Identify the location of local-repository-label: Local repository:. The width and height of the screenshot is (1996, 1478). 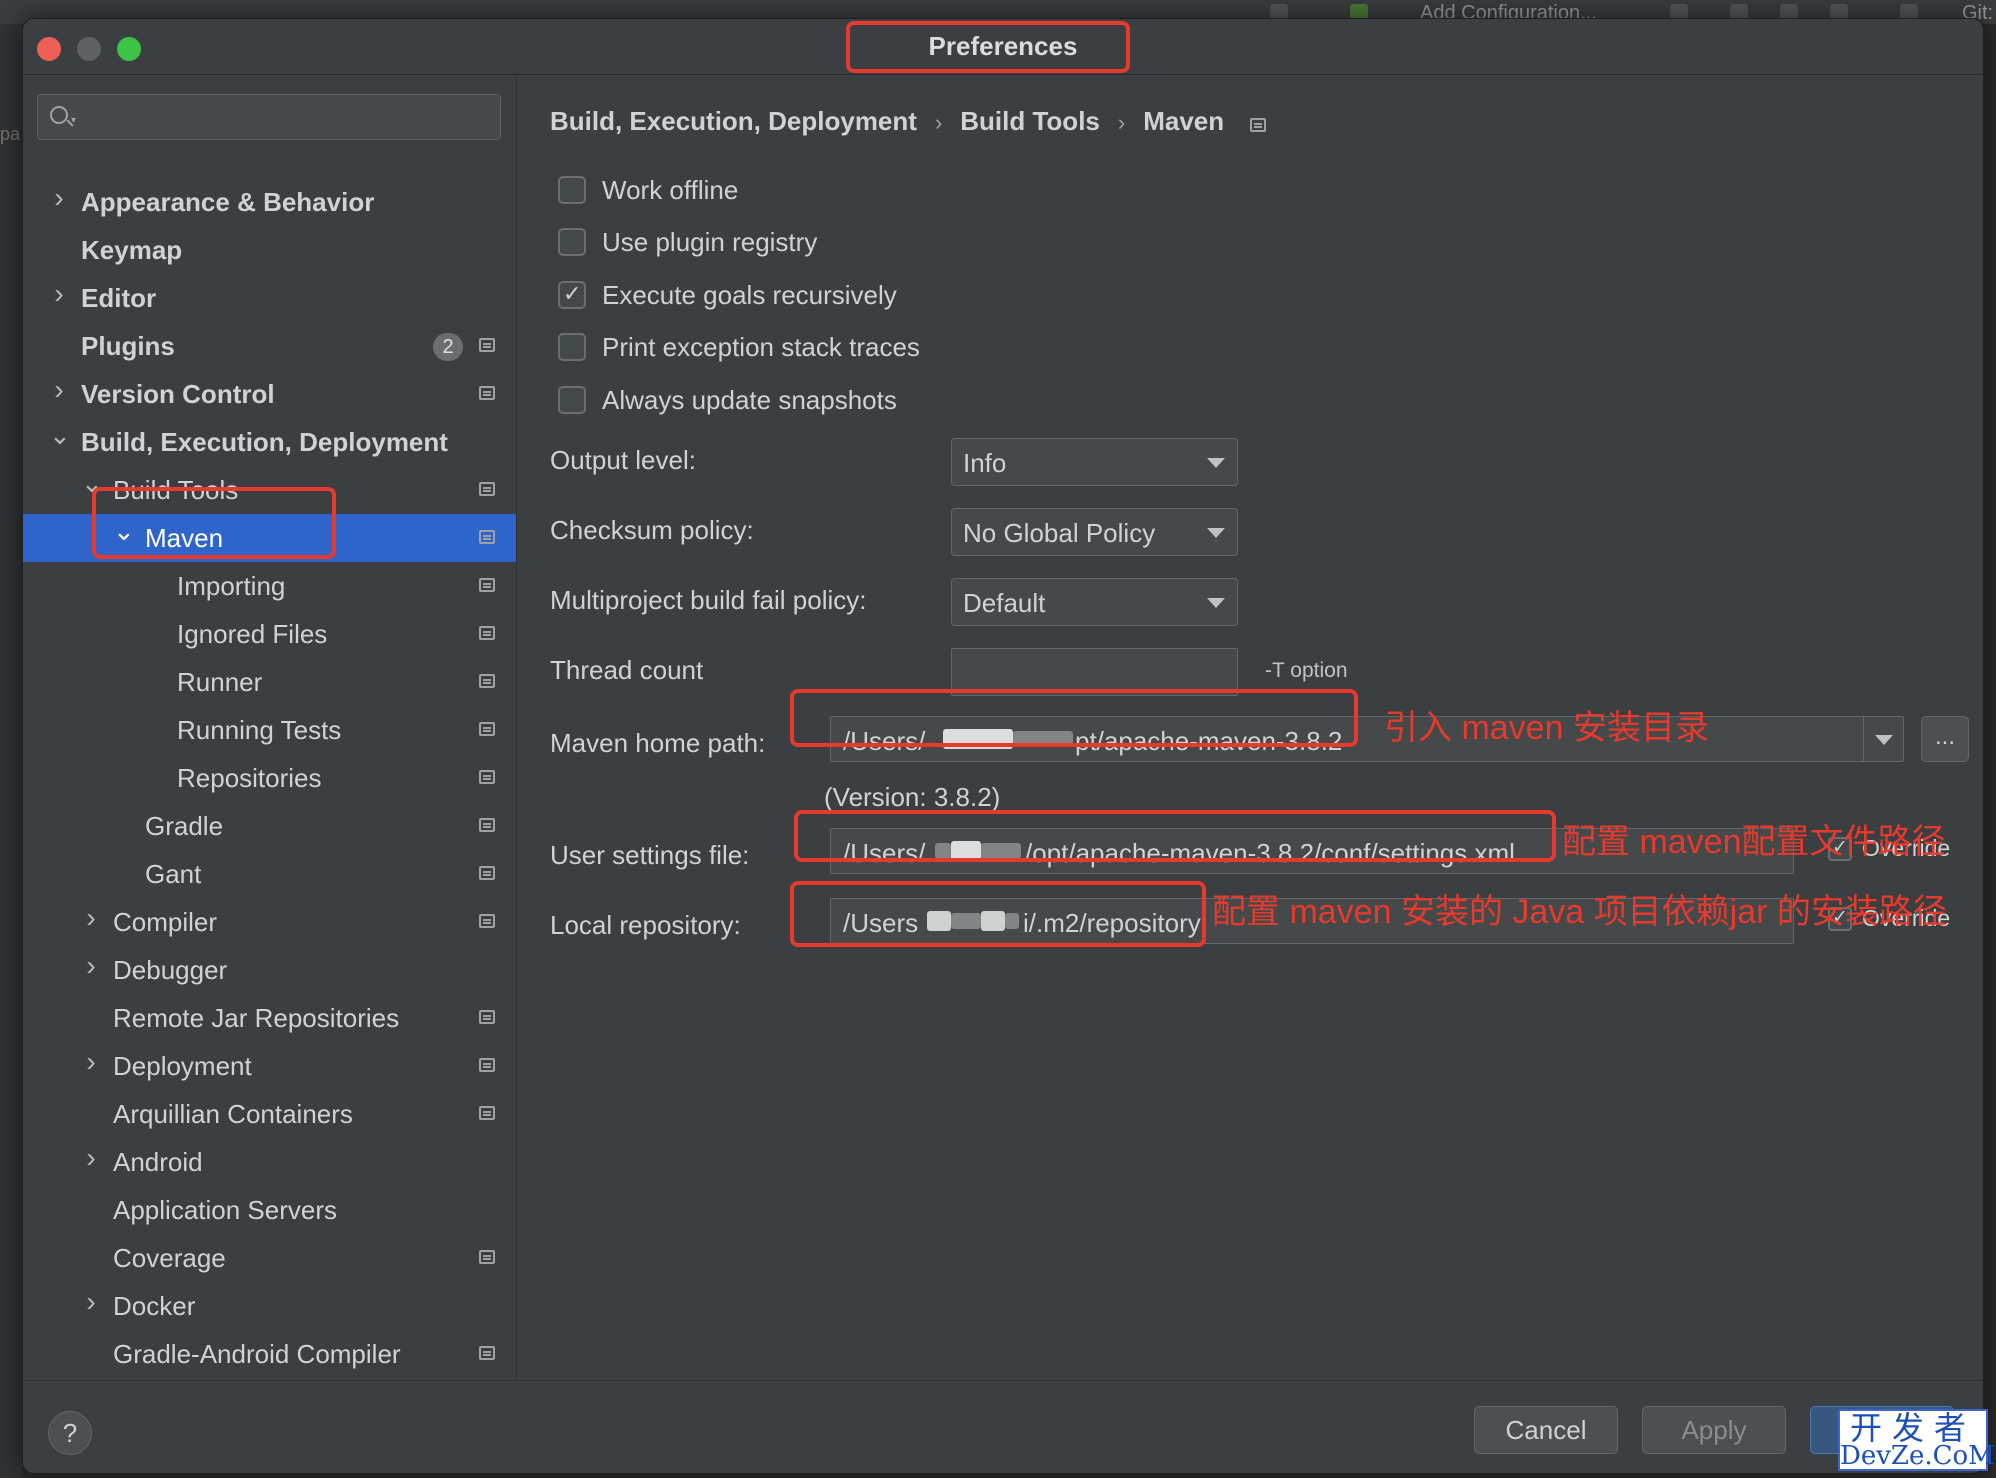
(645, 925).